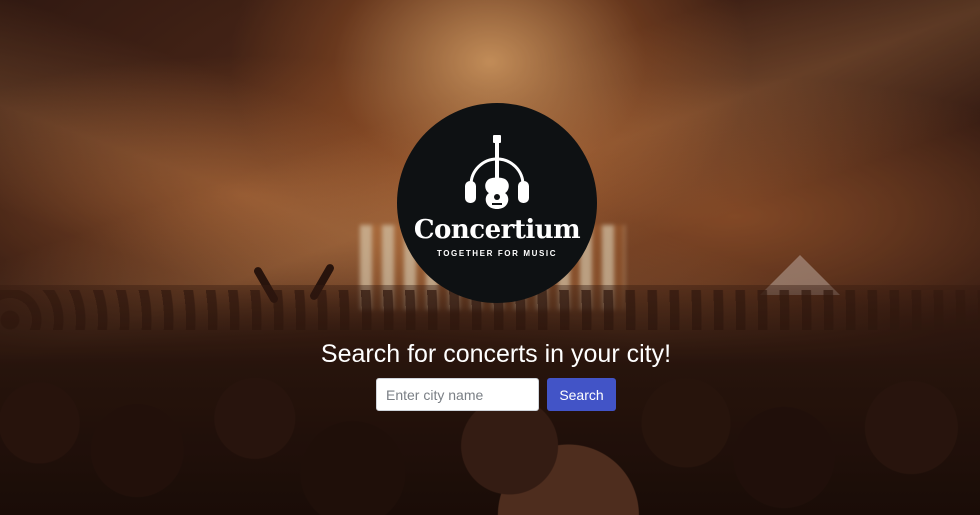  What do you see at coordinates (457, 394) in the screenshot?
I see `city-search-input` at bounding box center [457, 394].